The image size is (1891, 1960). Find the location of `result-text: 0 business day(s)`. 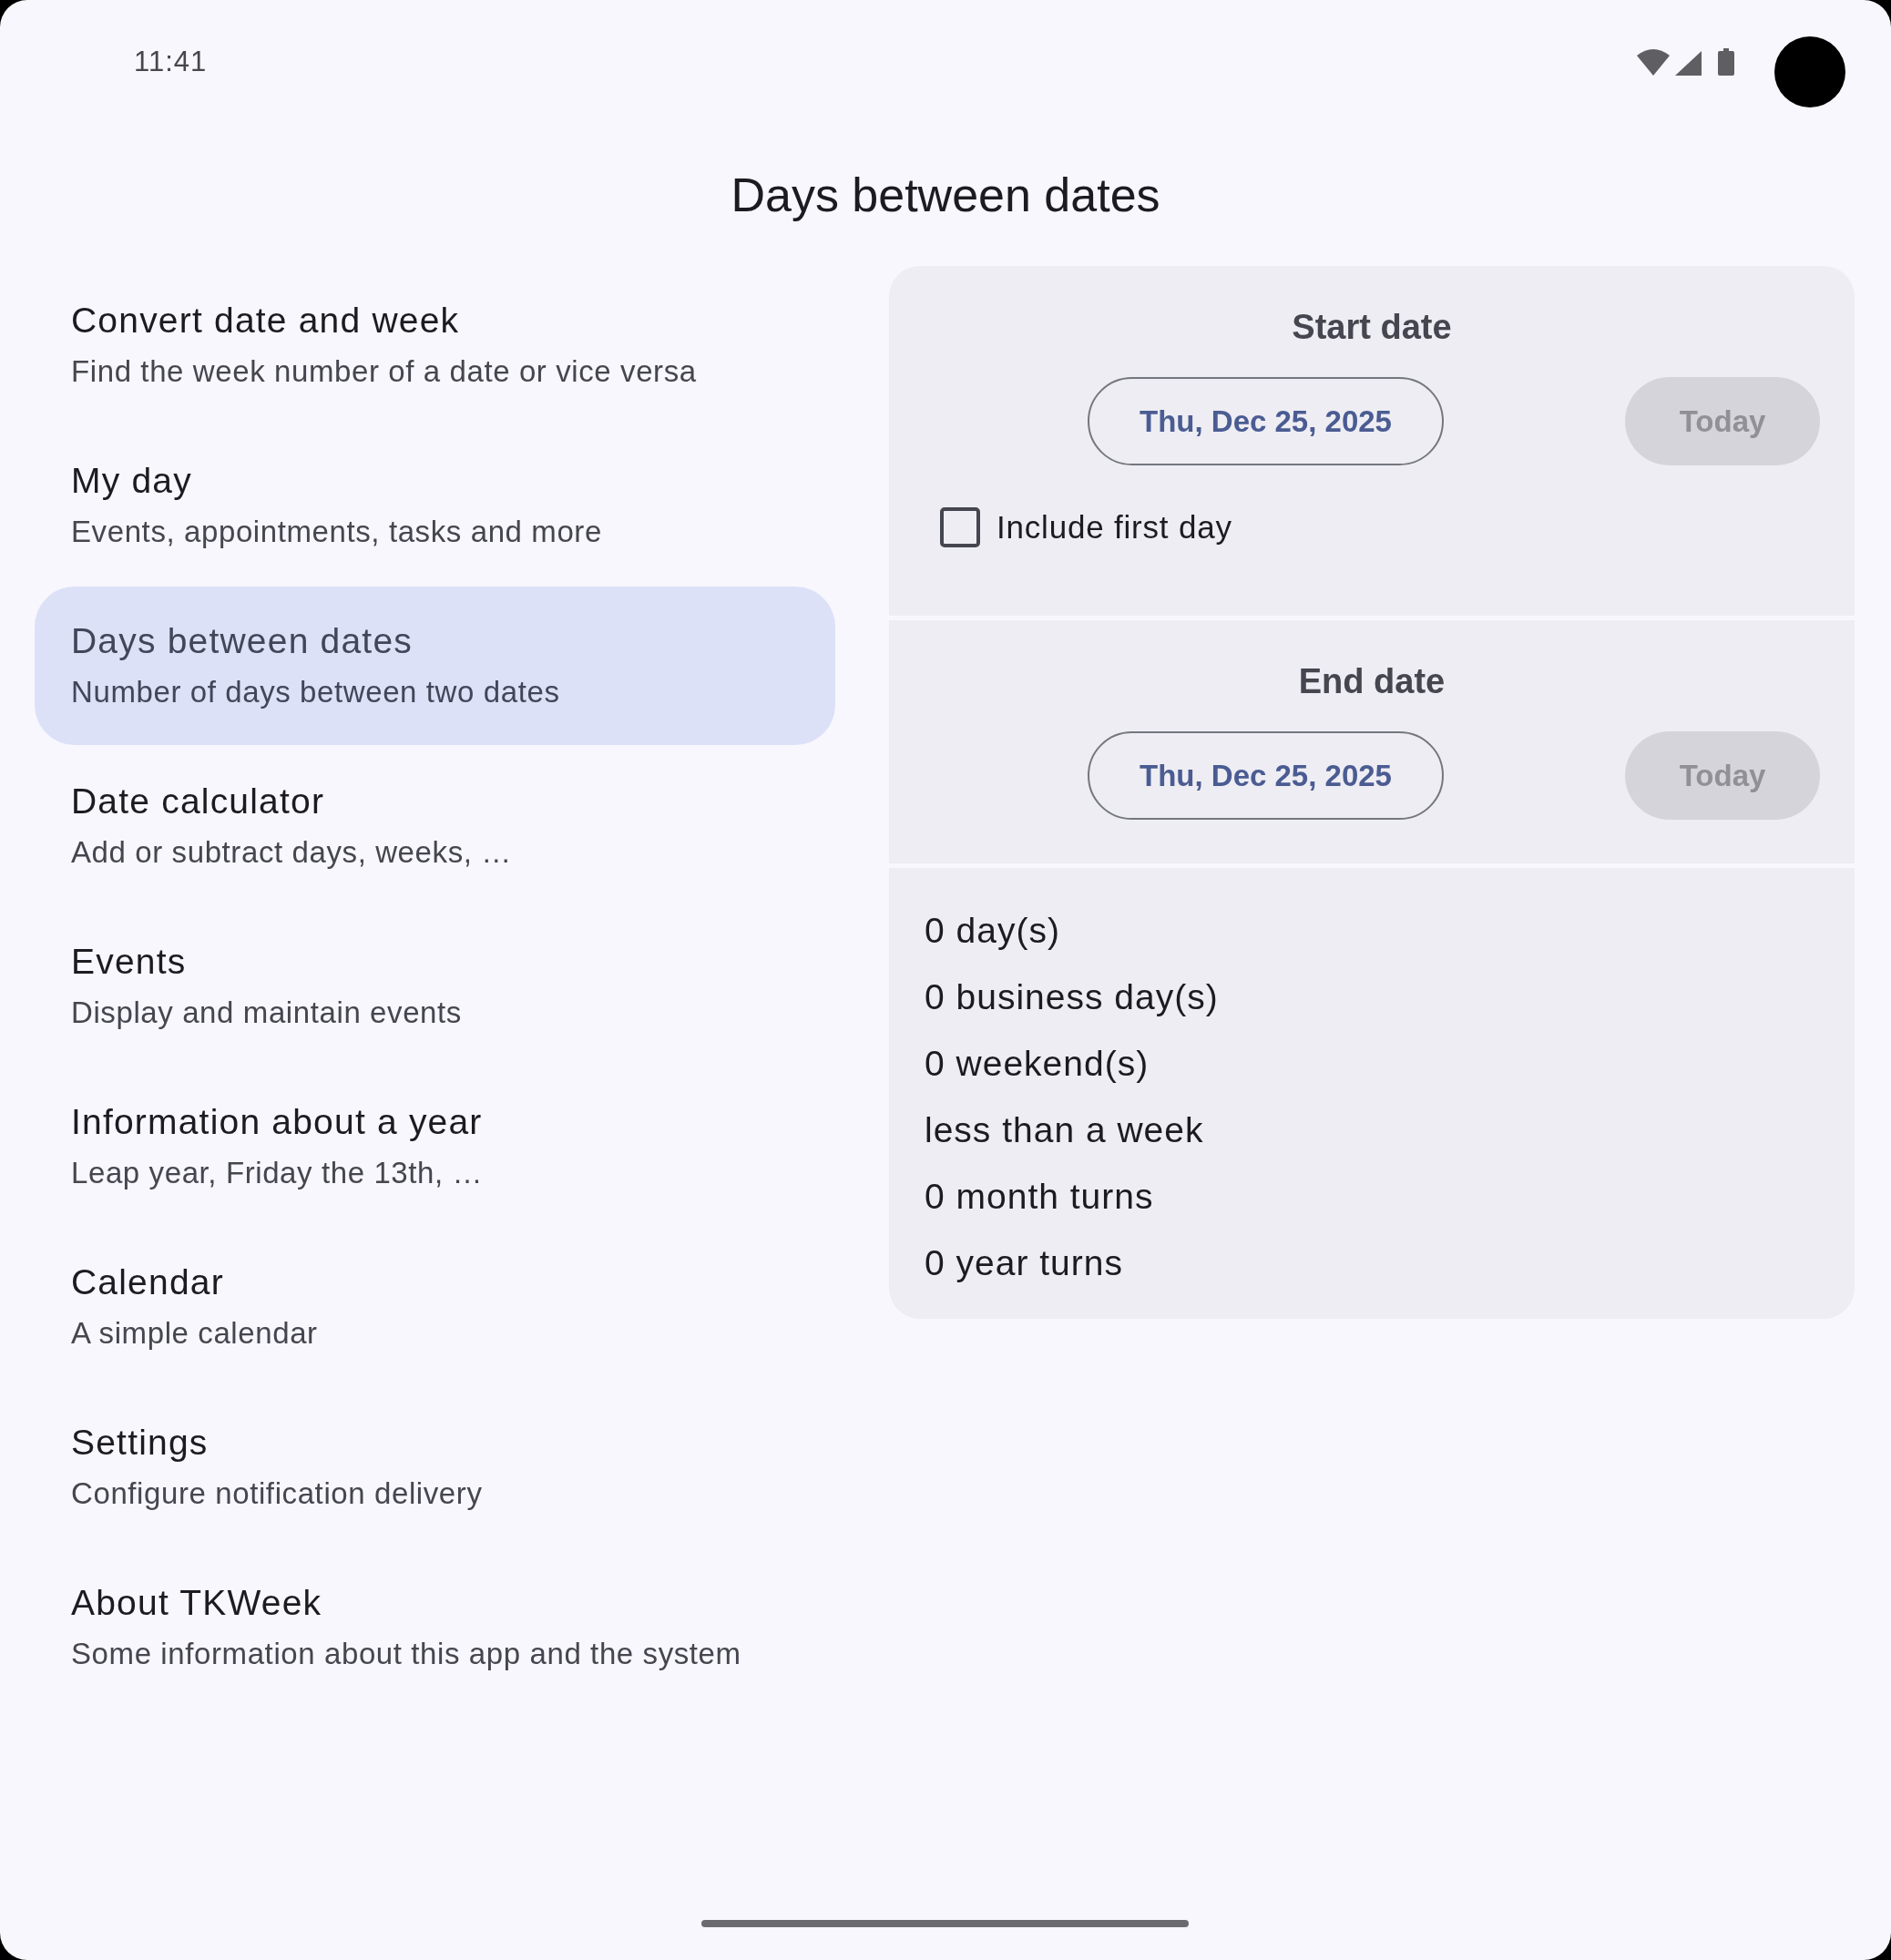

result-text: 0 business day(s) is located at coordinates (1073, 997).